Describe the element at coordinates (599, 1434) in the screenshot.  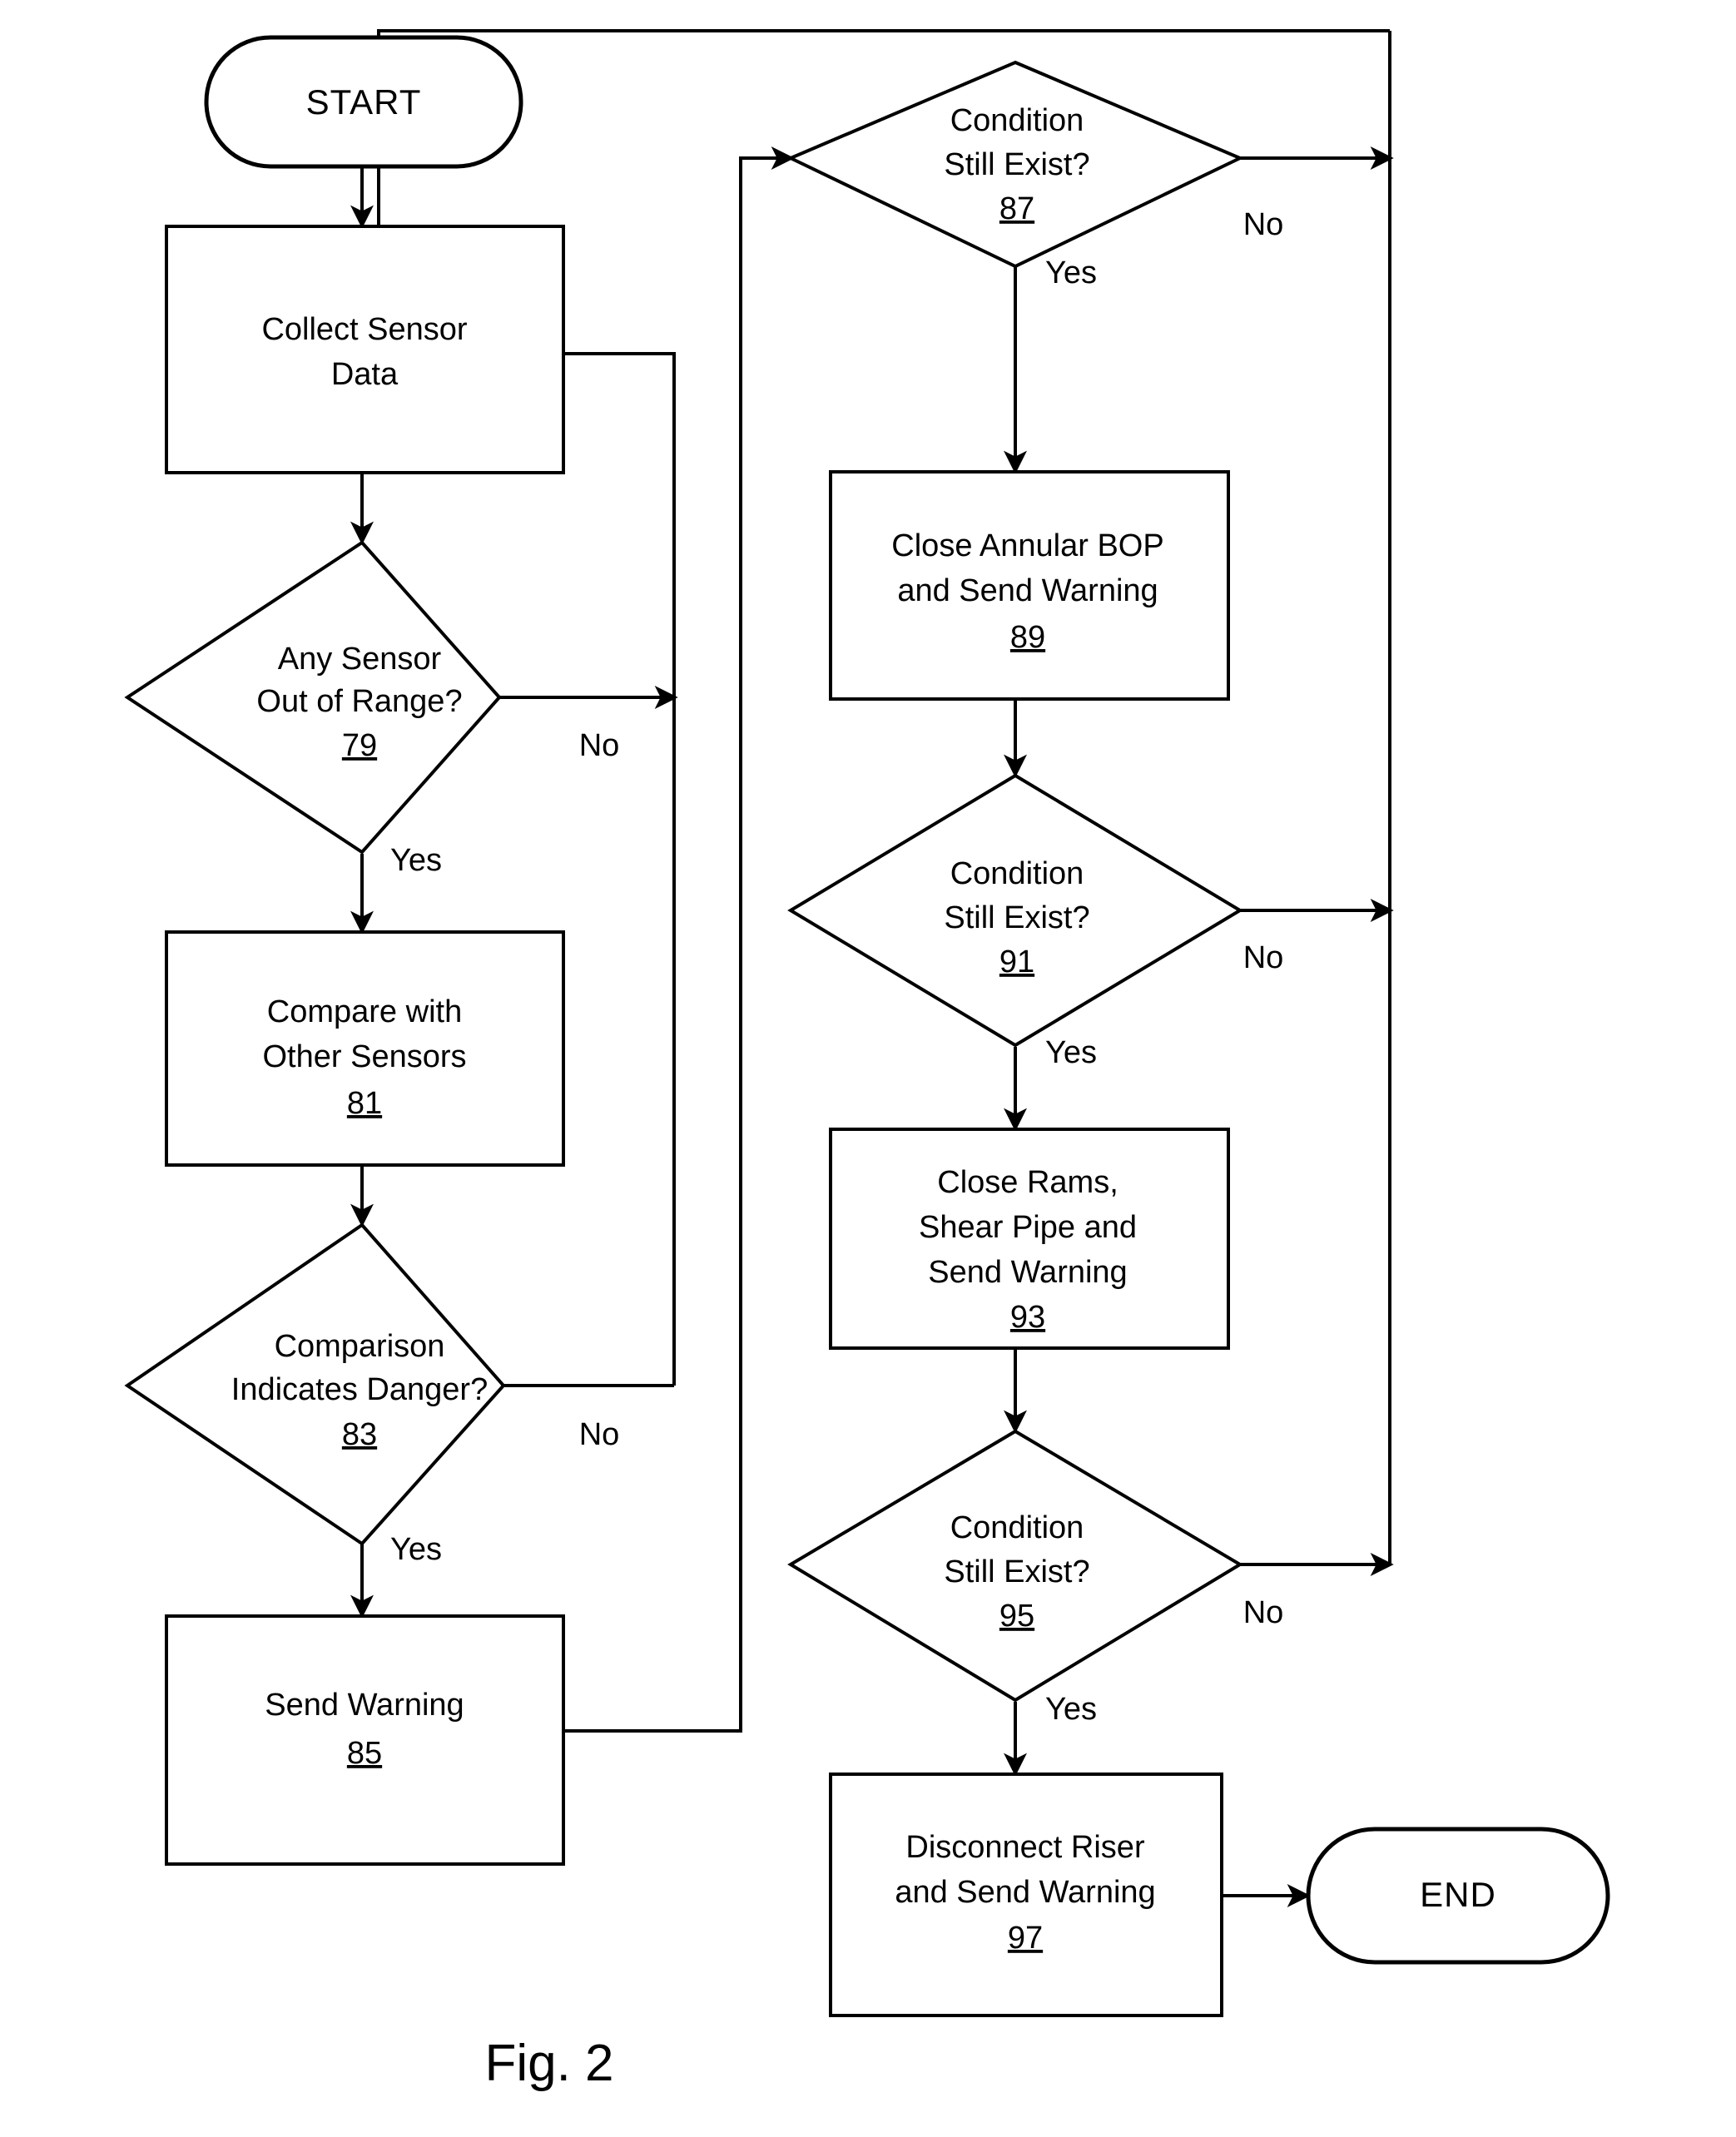
I see `edge-label-d83-no: No` at that location.